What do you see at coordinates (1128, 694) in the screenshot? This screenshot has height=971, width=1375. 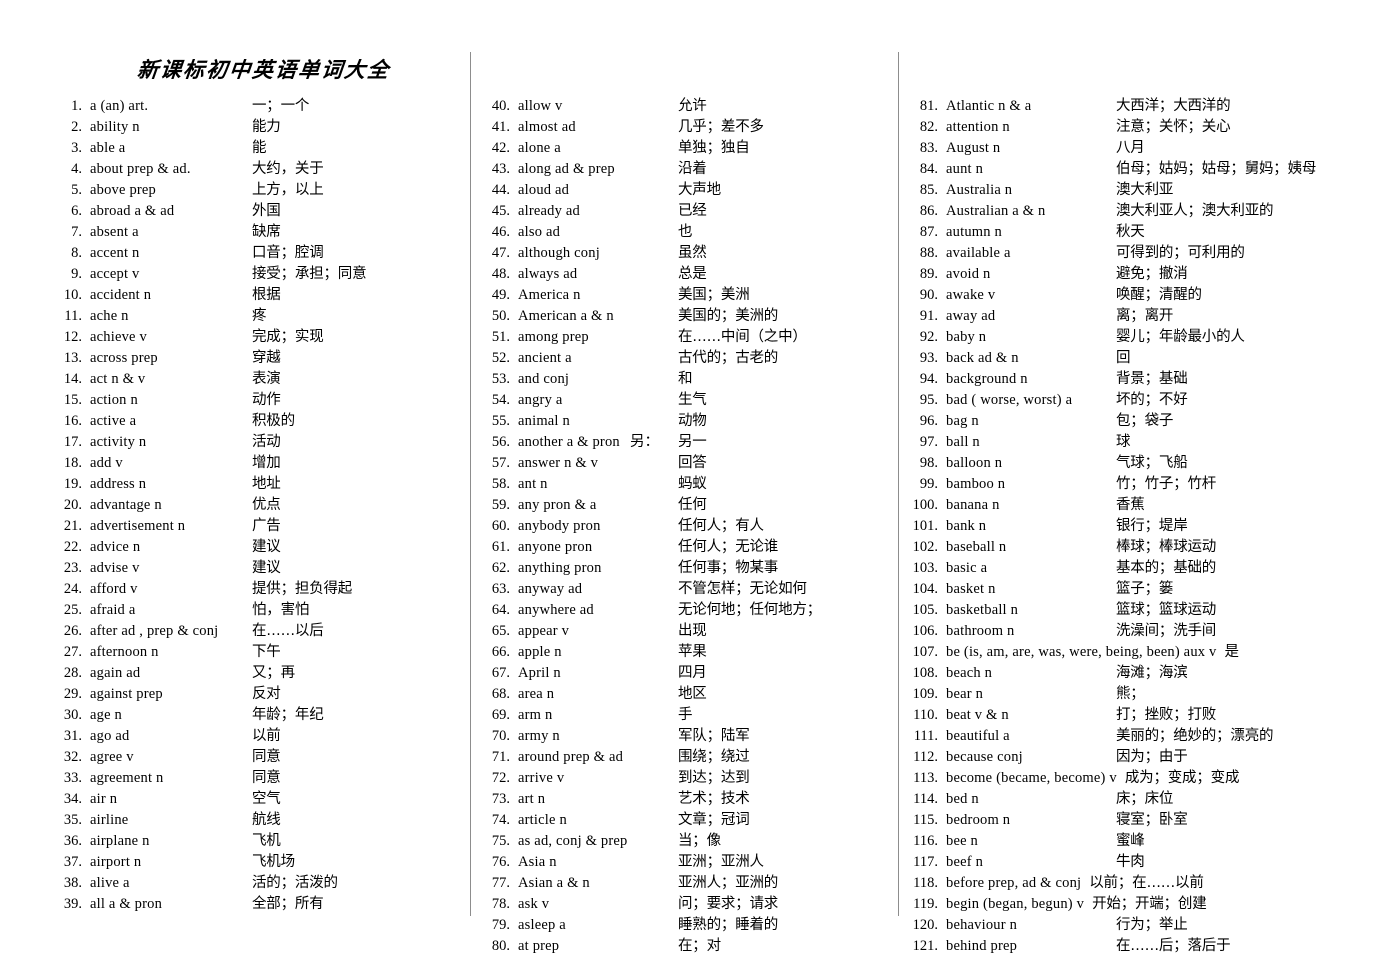 I see `word-entry: 109. bear n 熊；` at bounding box center [1128, 694].